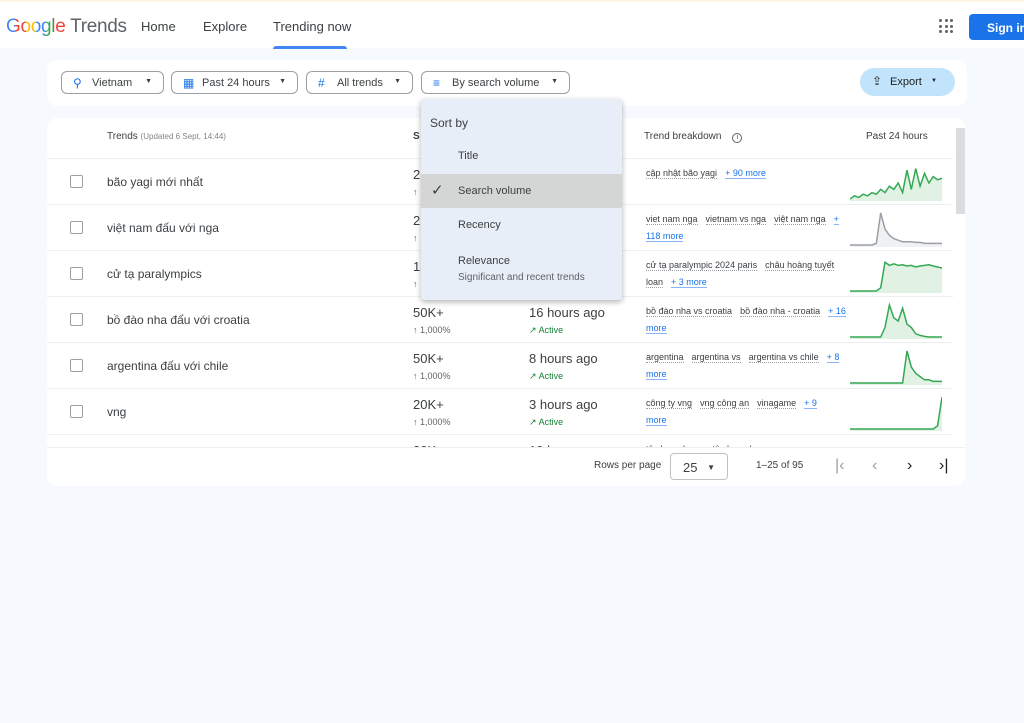  Describe the element at coordinates (907, 82) in the screenshot. I see `export-button: ⇪ Export ▼` at that location.